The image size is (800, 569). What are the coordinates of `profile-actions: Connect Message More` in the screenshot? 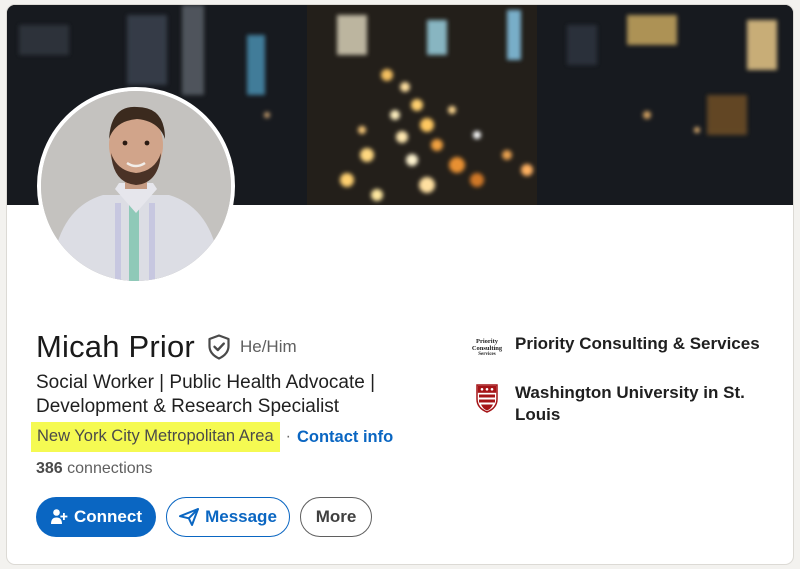 It's located at (204, 517).